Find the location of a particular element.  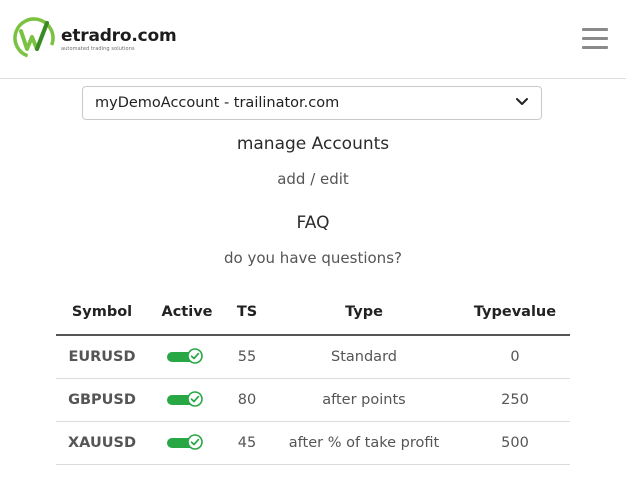

faq-questions-link: do you have questions? is located at coordinates (313, 258).